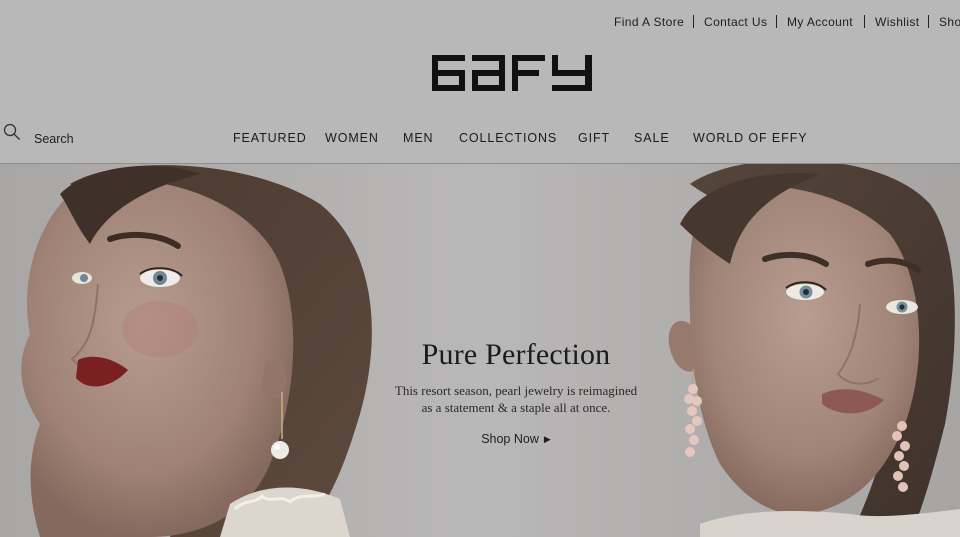  I want to click on contact-us-link: Contact Us, so click(735, 22).